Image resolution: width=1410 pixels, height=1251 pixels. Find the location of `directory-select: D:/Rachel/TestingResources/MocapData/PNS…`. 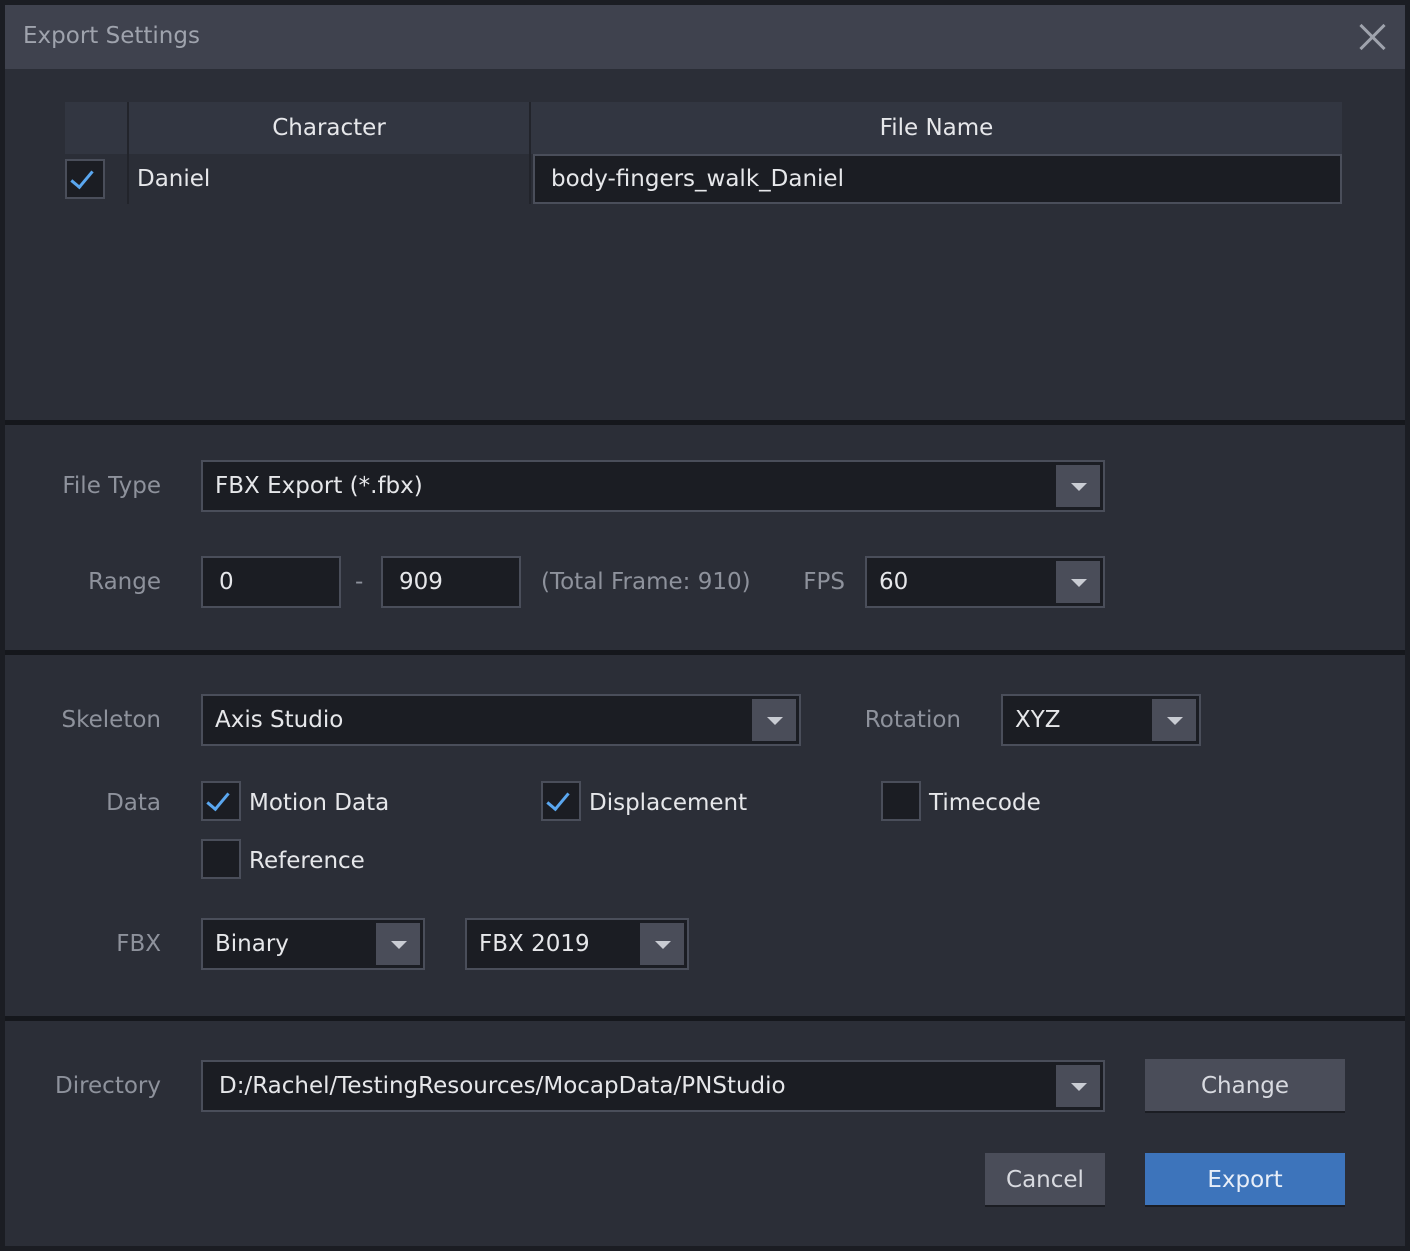

directory-select: D:/Rachel/TestingResources/MocapData/PNS… is located at coordinates (653, 1086).